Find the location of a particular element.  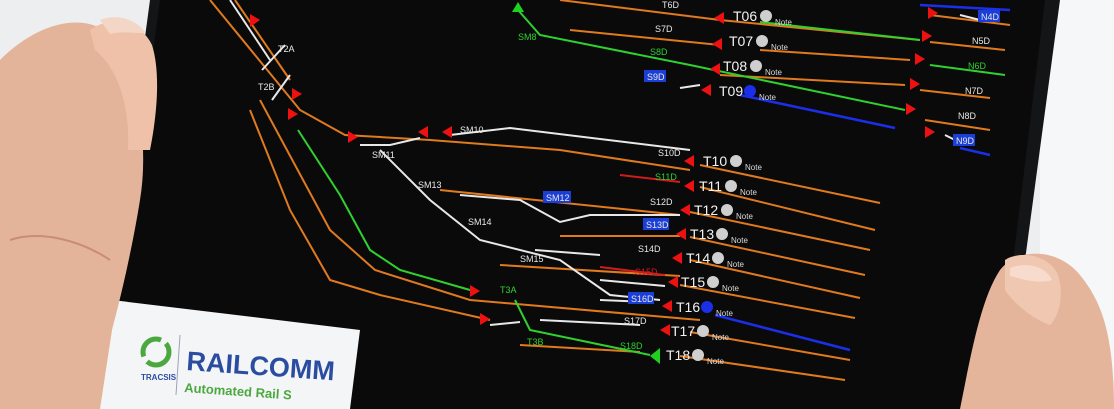

track-label: S10D is located at coordinates (669, 153).